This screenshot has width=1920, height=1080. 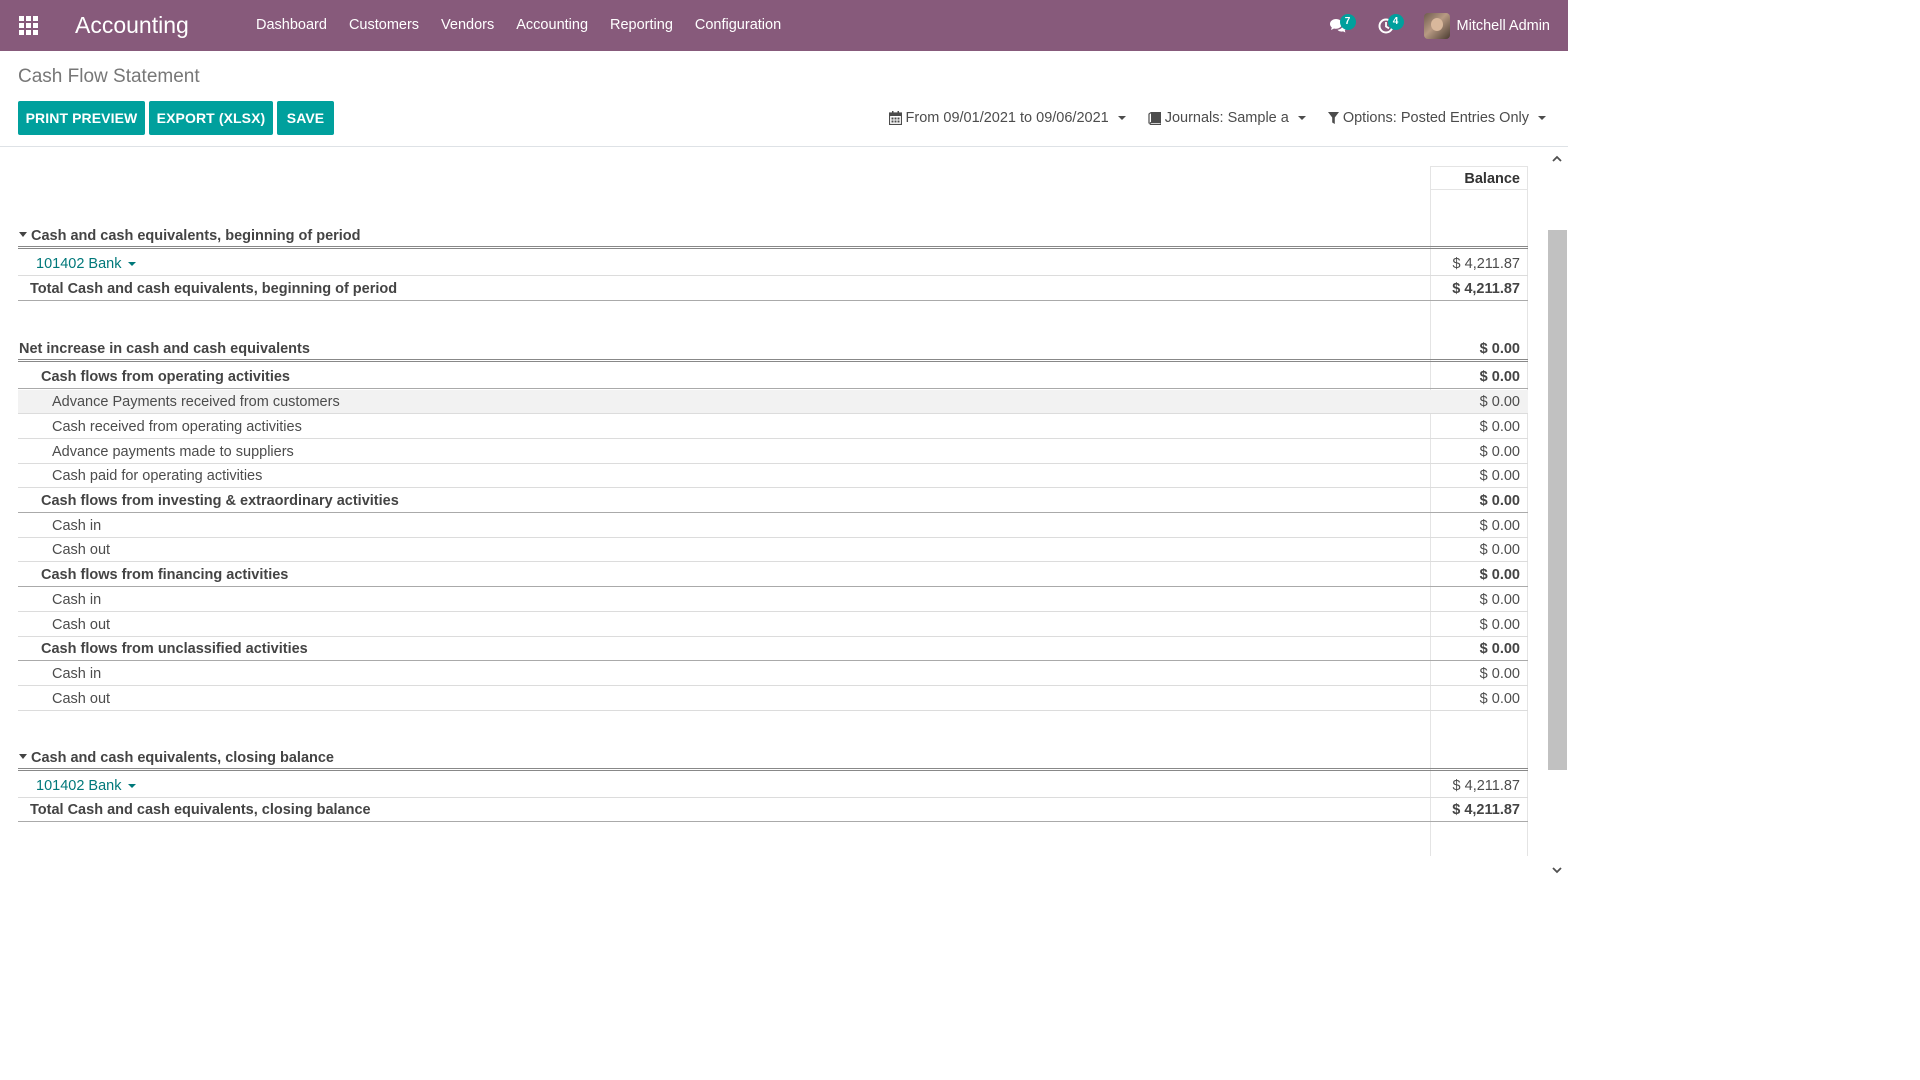 What do you see at coordinates (1436, 25) in the screenshot?
I see `avatar` at bounding box center [1436, 25].